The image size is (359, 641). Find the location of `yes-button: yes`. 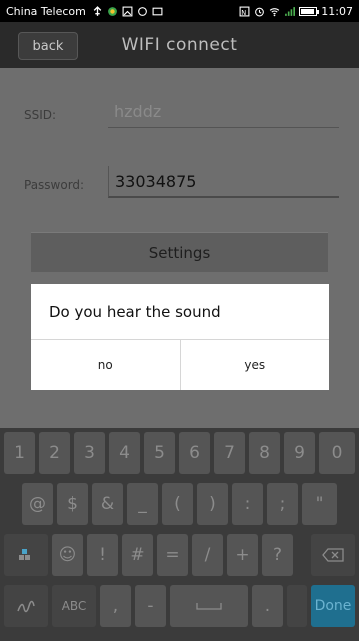

yes-button: yes is located at coordinates (255, 365).